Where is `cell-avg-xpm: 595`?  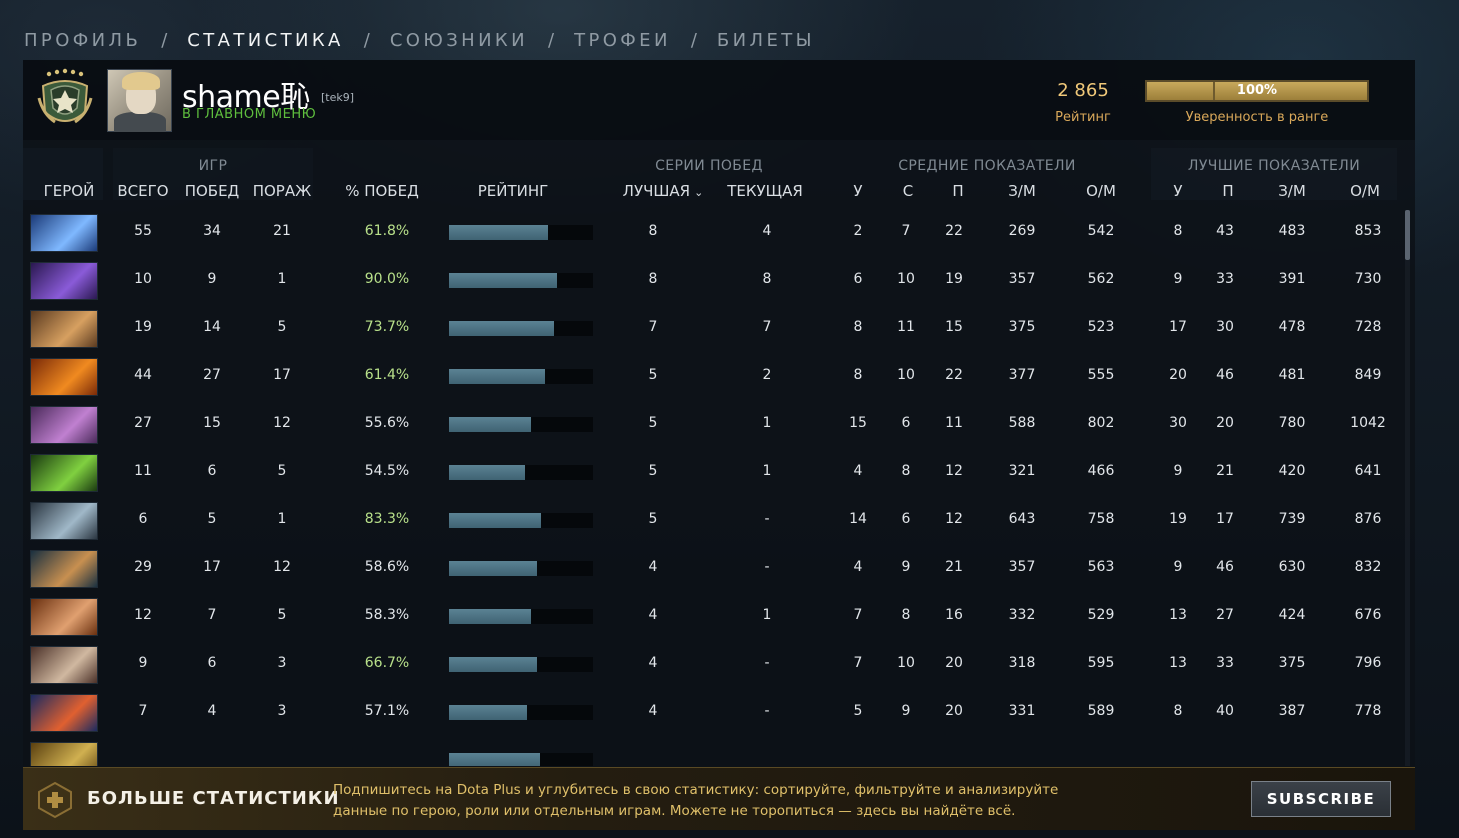
cell-avg-xpm: 595 is located at coordinates (1101, 663).